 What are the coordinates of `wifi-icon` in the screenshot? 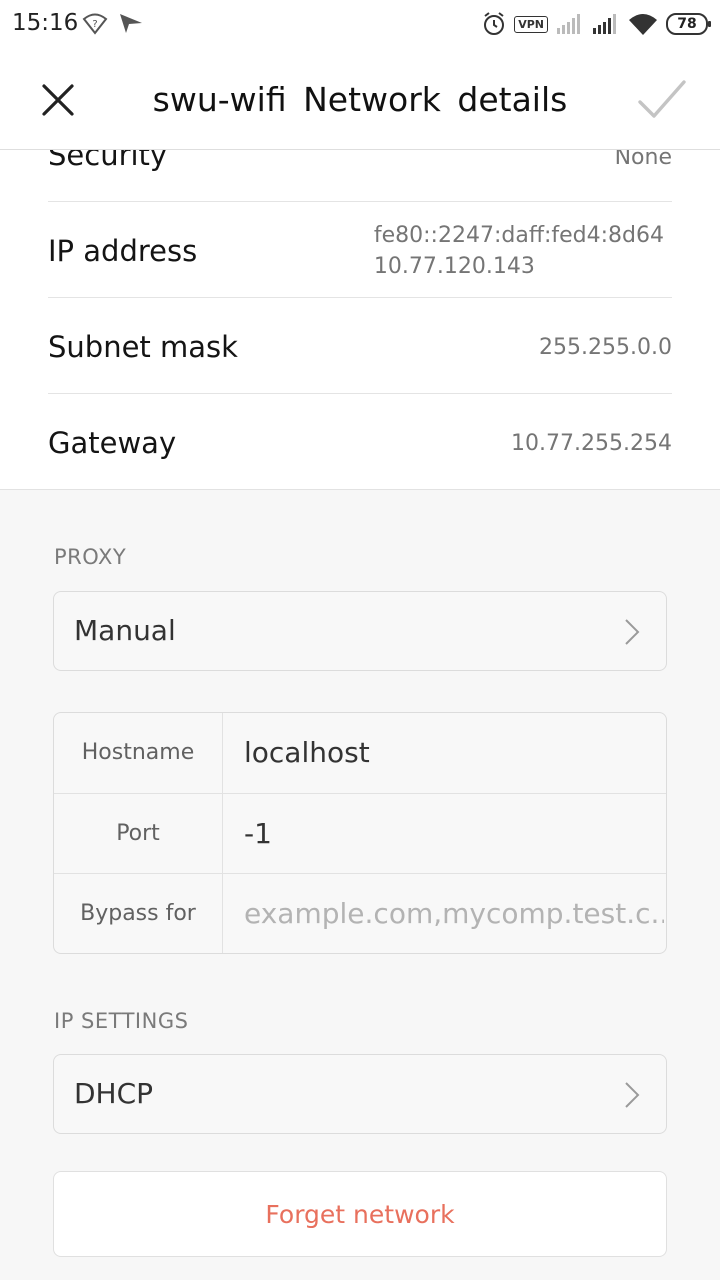 It's located at (643, 24).